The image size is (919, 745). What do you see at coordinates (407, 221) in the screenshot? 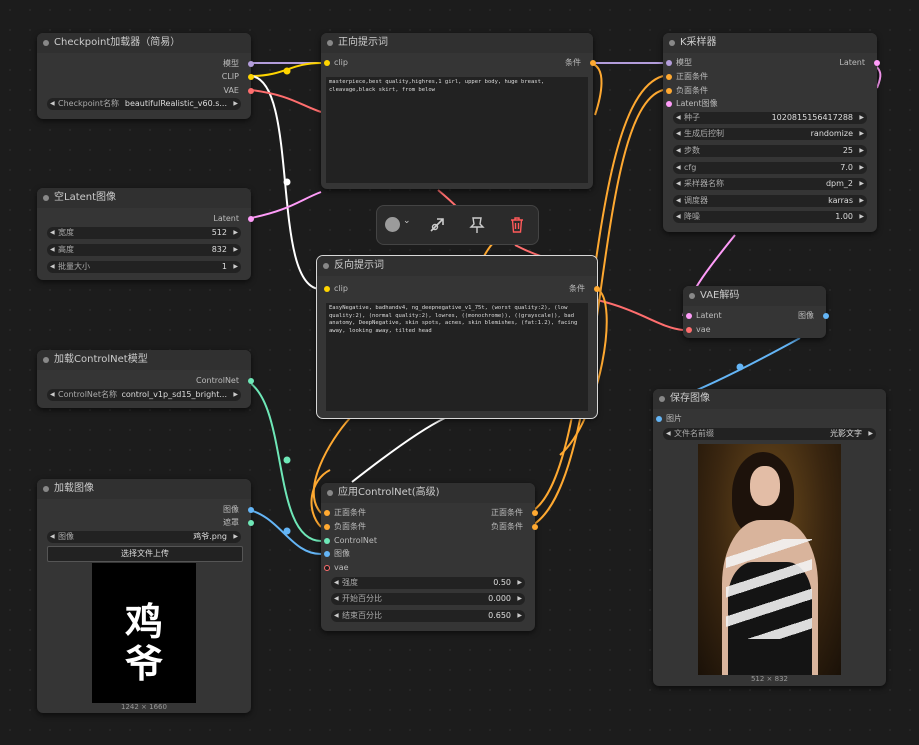
I see `chevron-down-icon: ⌄` at bounding box center [407, 221].